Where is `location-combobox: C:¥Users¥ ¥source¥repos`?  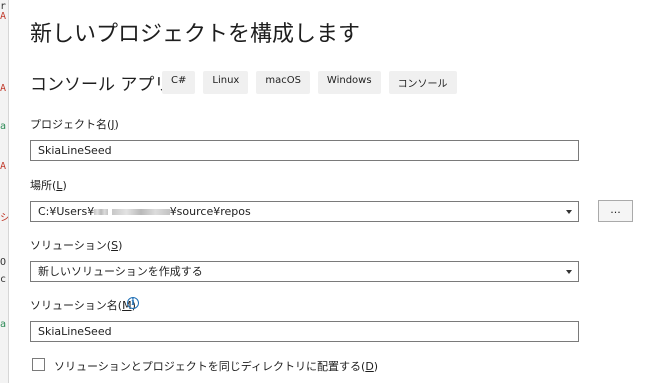 location-combobox: C:¥Users¥ ¥source¥repos is located at coordinates (304, 211).